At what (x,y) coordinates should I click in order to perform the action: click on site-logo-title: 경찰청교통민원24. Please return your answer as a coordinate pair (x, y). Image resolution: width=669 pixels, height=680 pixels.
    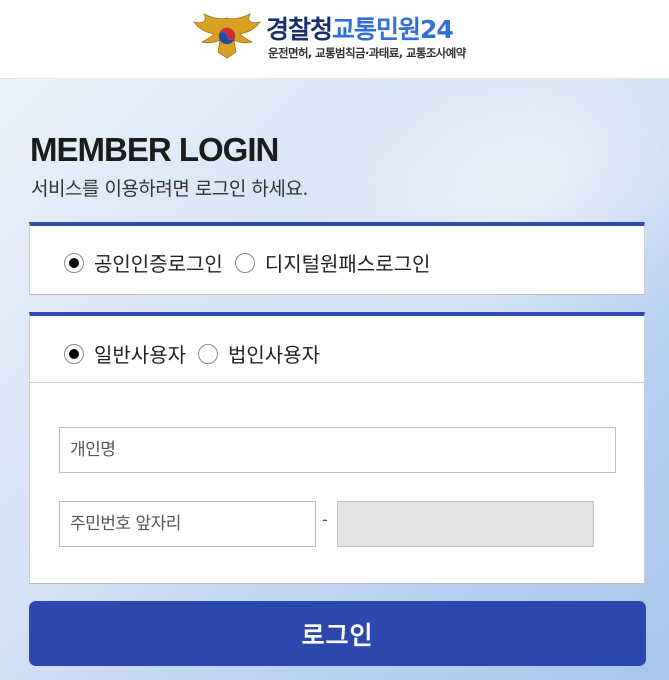
    Looking at the image, I should click on (360, 28).